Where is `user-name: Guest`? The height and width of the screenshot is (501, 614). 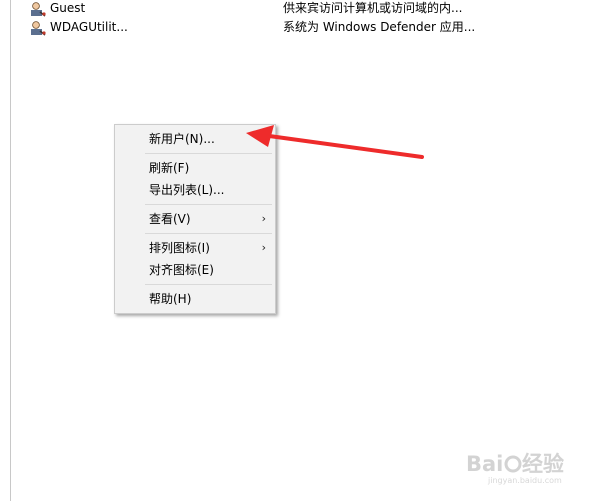
user-name: Guest is located at coordinates (68, 8).